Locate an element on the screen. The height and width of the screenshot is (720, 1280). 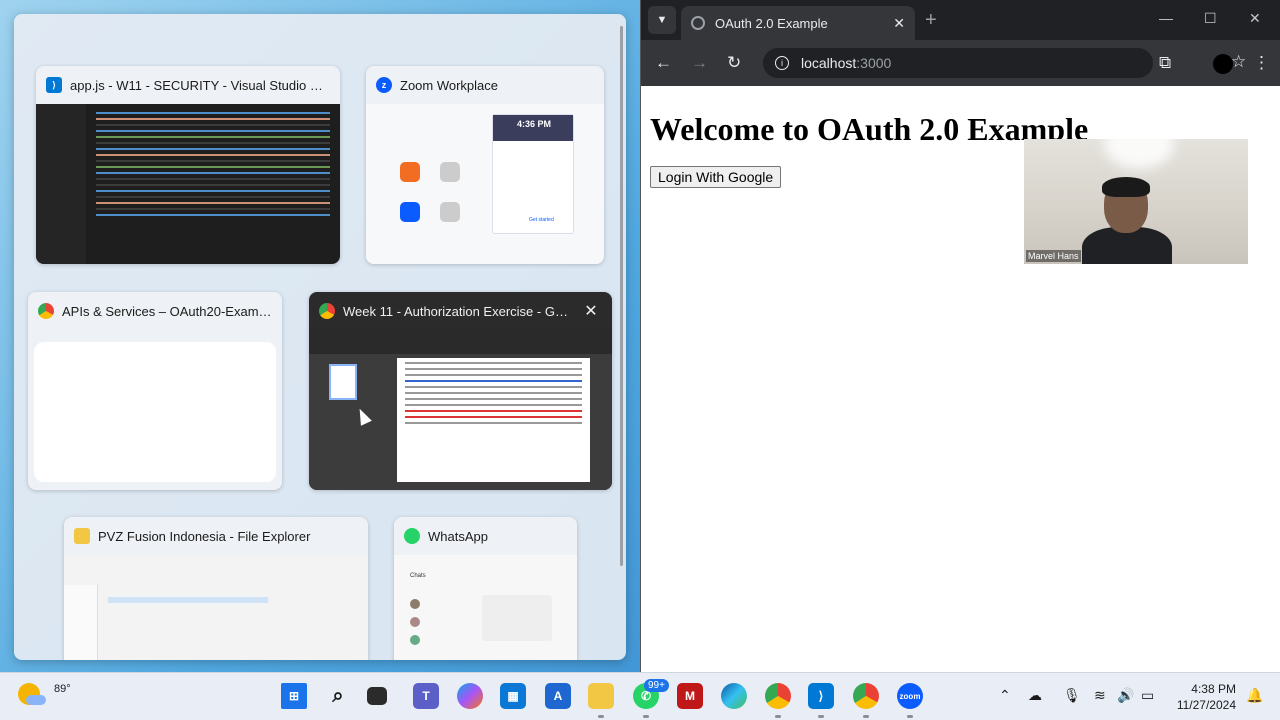
copilot-icon is located at coordinates (470, 696).